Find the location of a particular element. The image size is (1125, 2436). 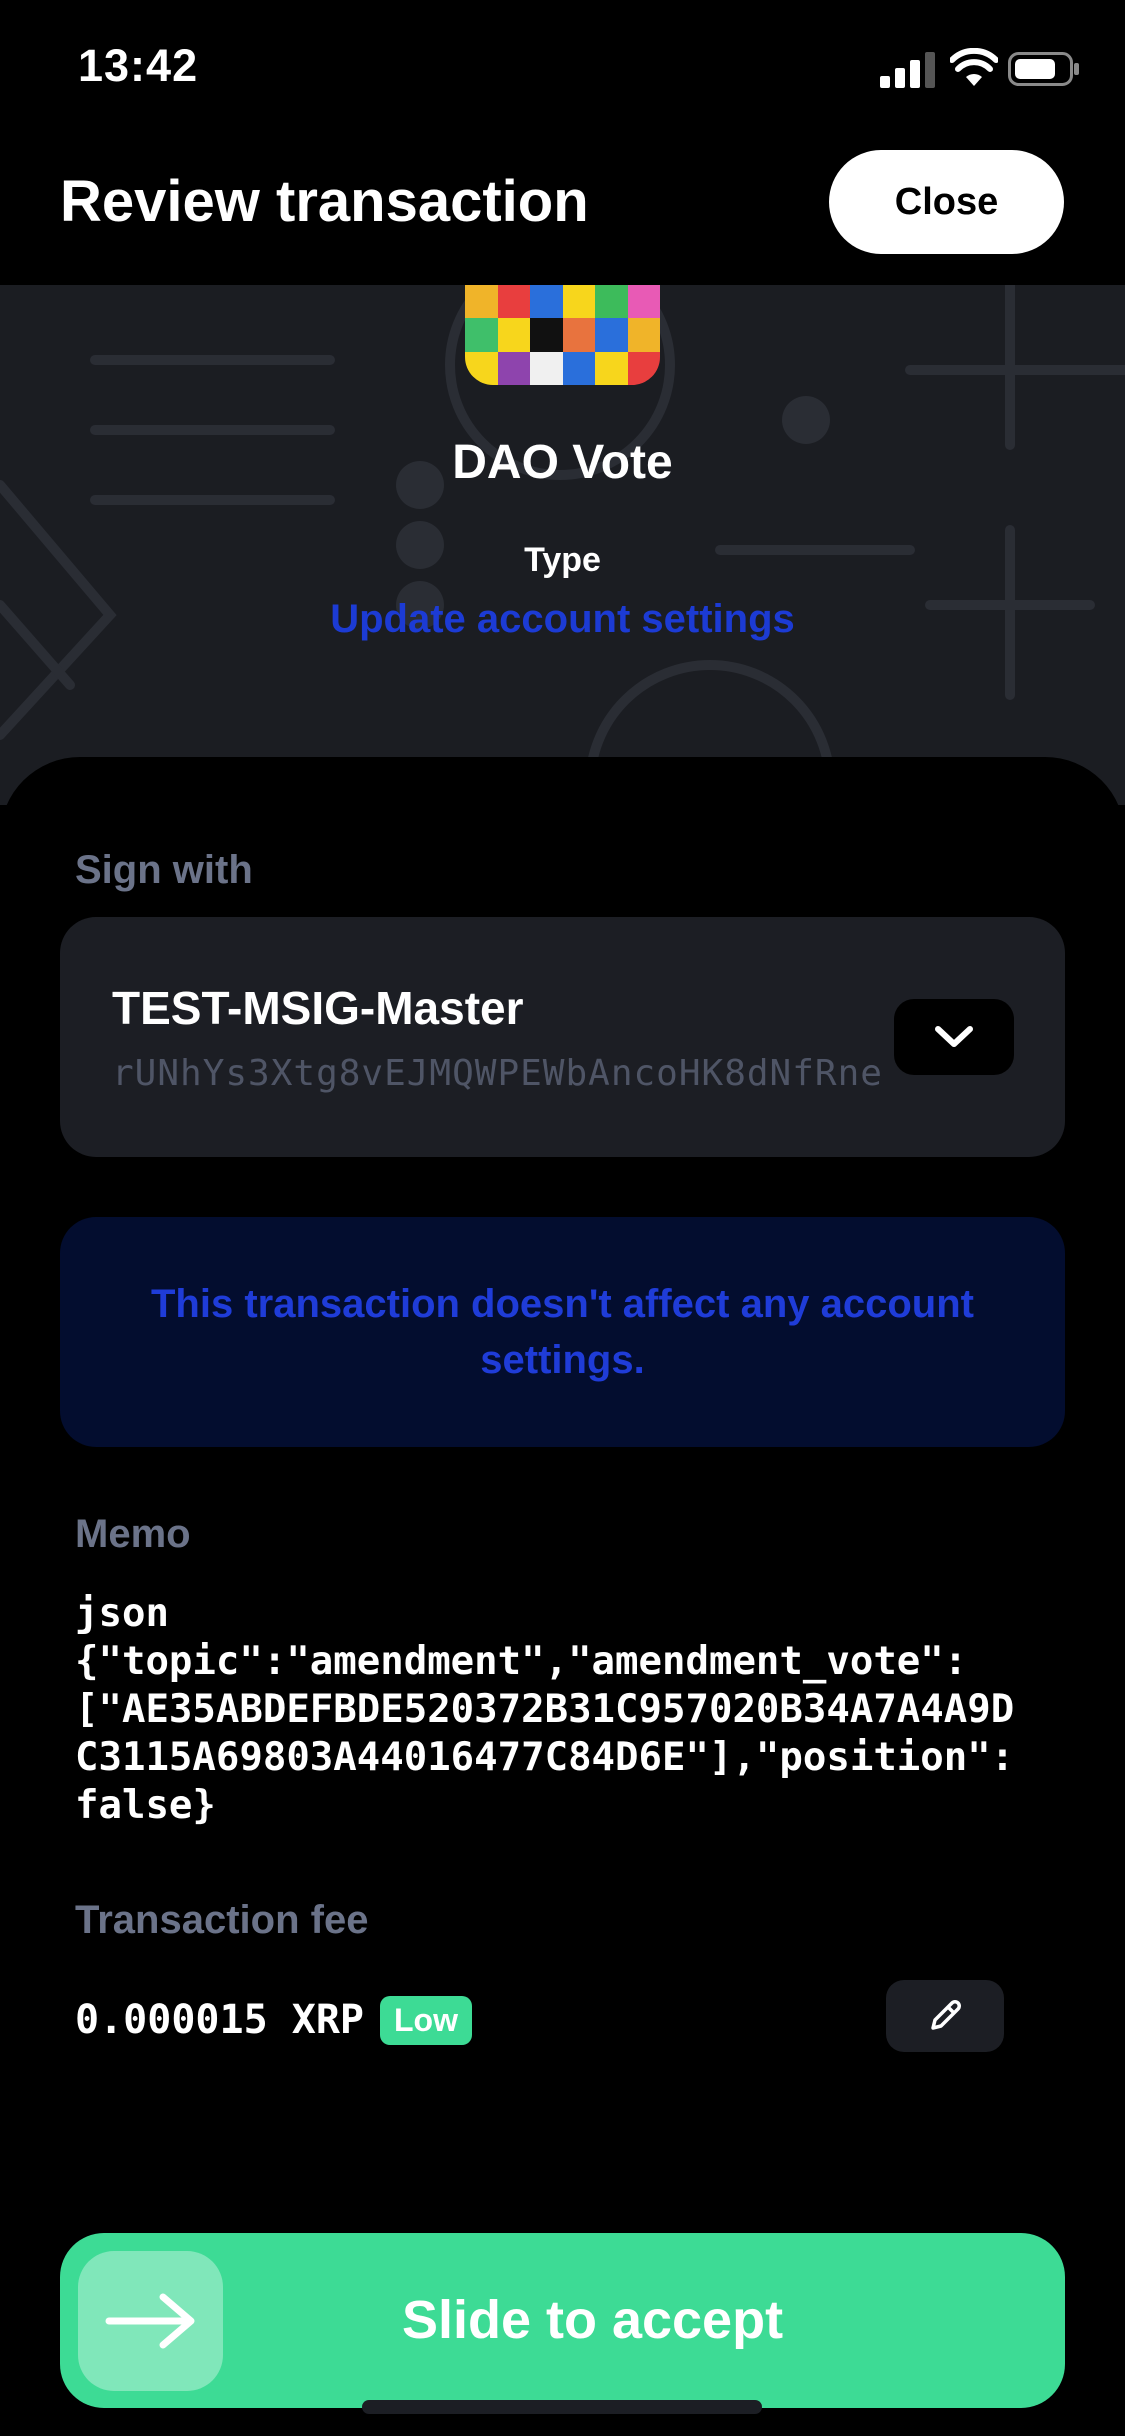

memo-line: false} is located at coordinates (145, 1805).